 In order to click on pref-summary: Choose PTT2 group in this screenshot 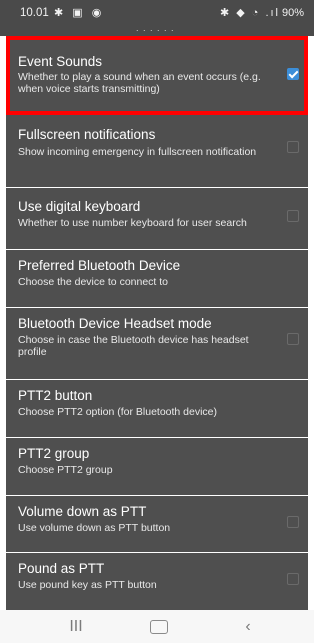, I will do `click(65, 470)`.